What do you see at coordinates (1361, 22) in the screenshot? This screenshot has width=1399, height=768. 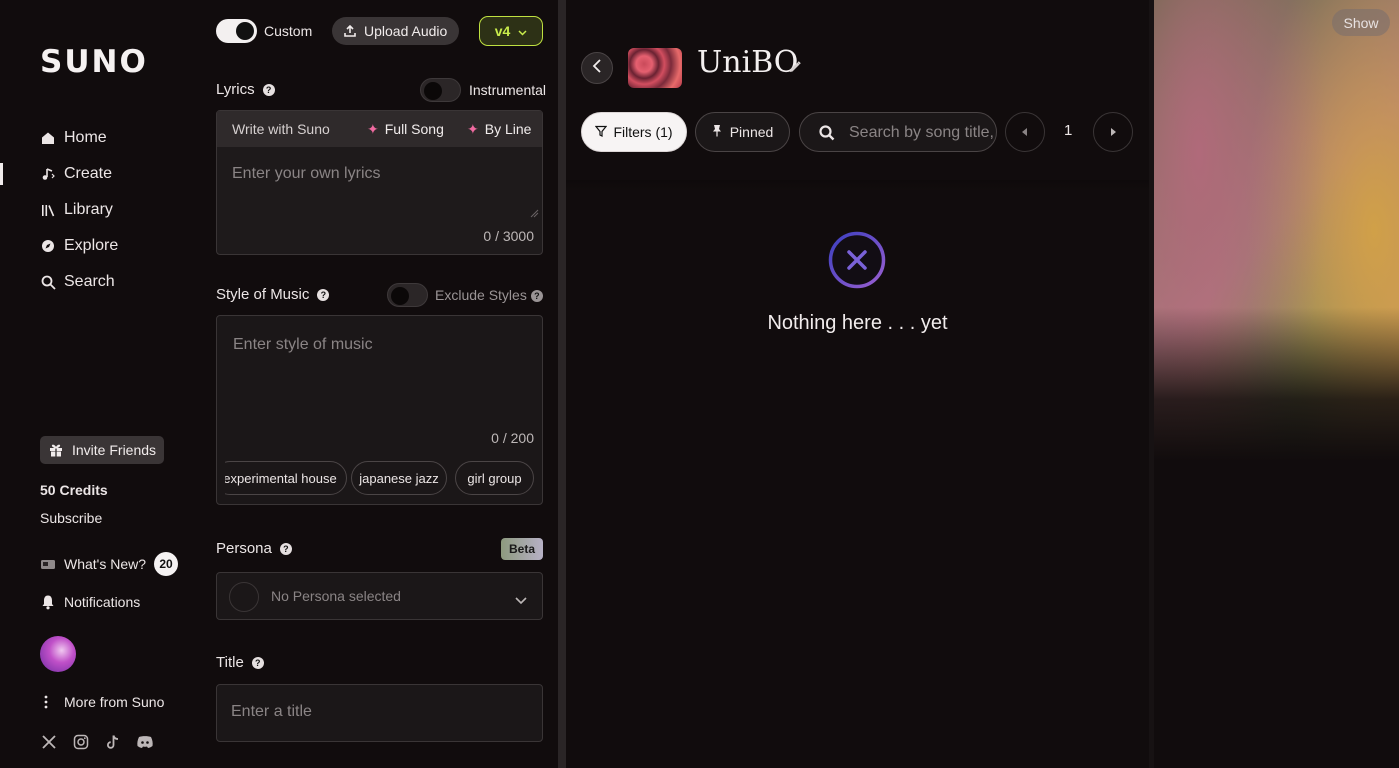 I see `show-button: Show` at bounding box center [1361, 22].